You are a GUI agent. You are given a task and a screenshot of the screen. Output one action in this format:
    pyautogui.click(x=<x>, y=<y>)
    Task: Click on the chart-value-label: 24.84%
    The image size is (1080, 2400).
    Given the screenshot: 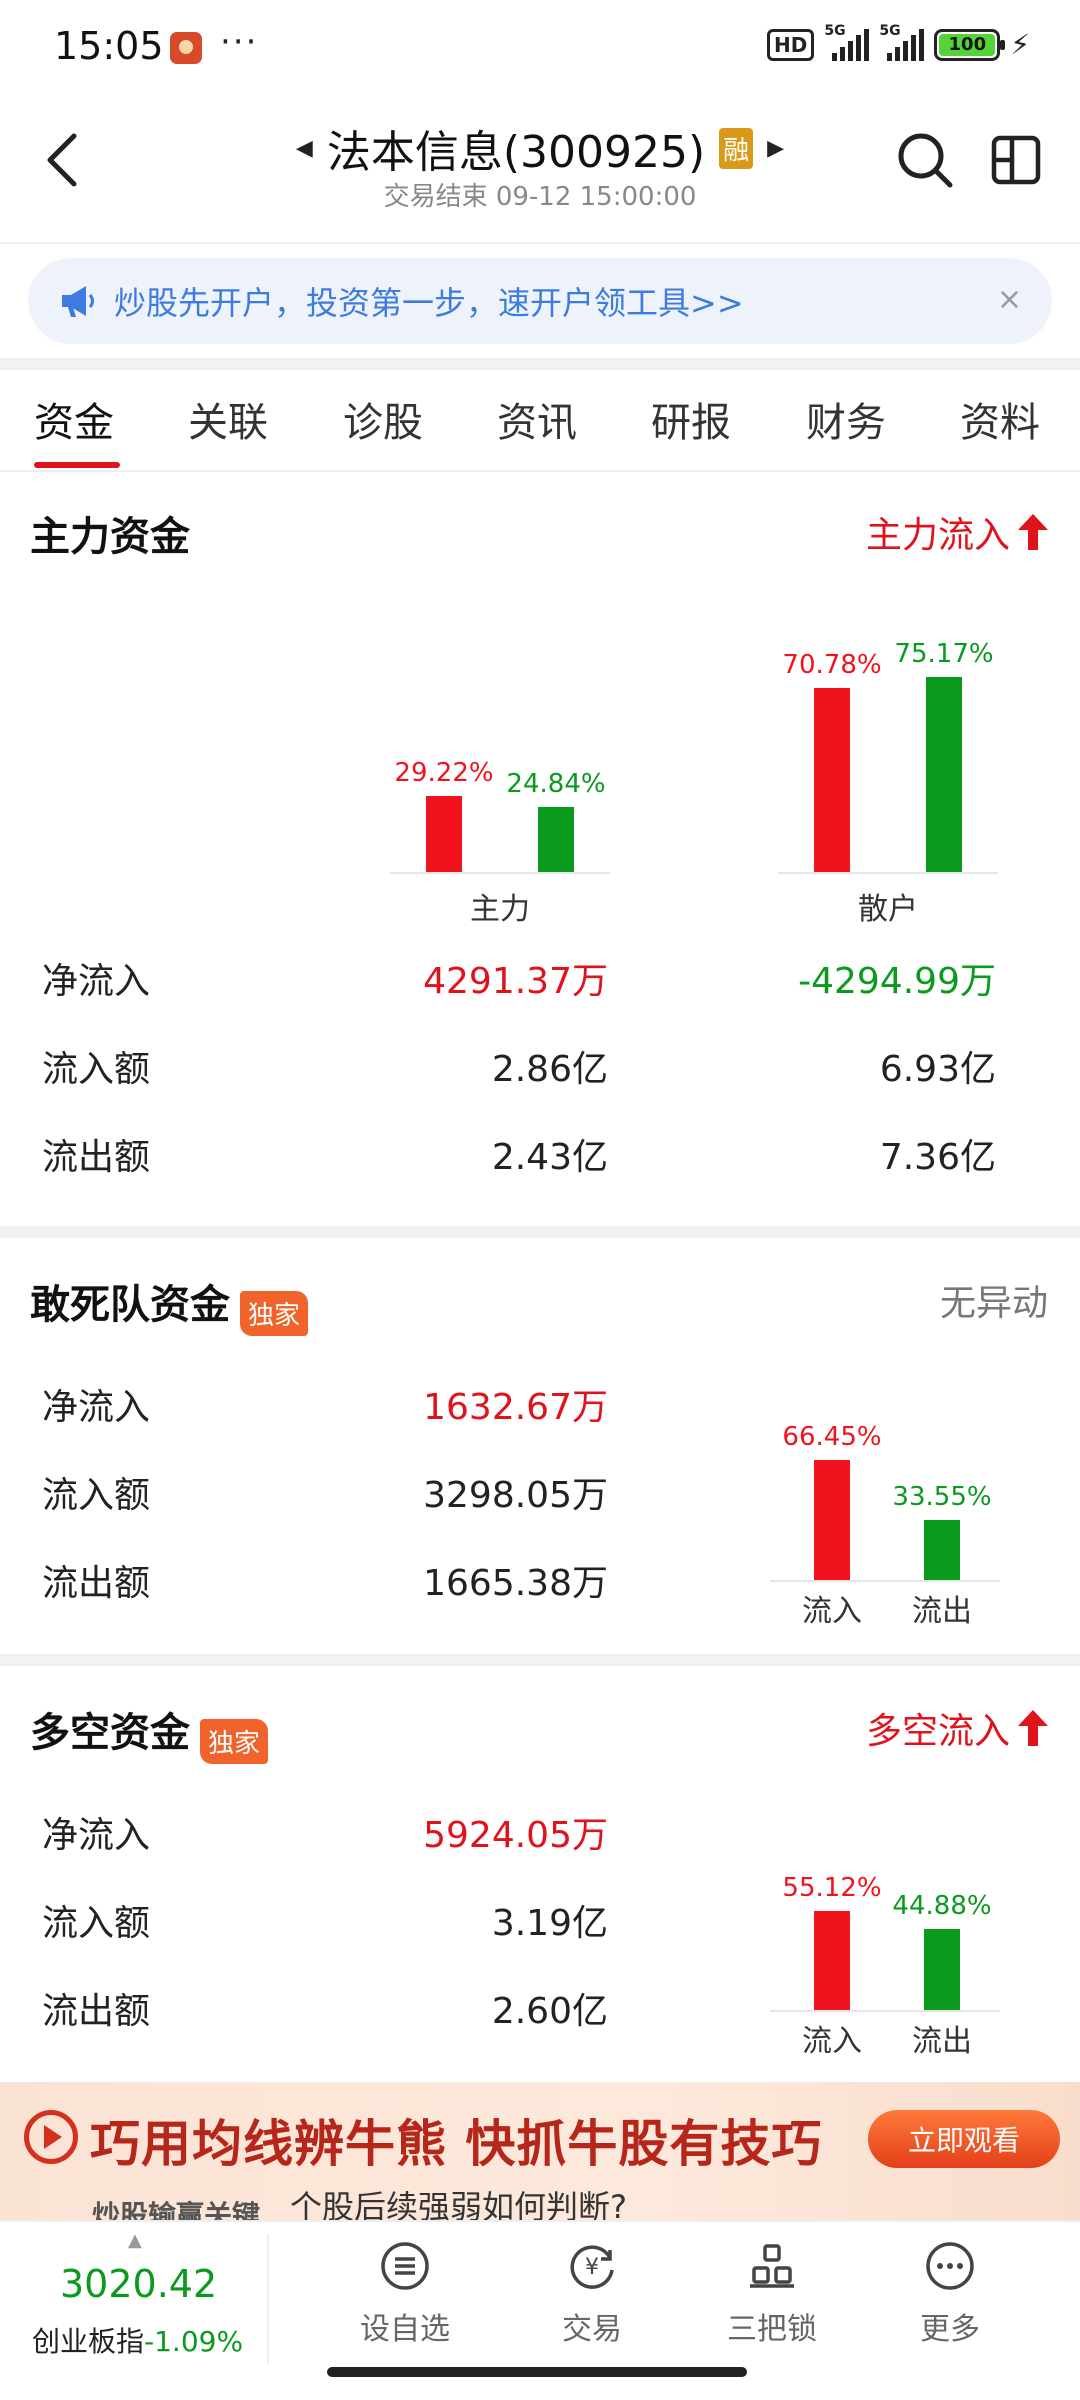 What is the action you would take?
    pyautogui.click(x=556, y=784)
    